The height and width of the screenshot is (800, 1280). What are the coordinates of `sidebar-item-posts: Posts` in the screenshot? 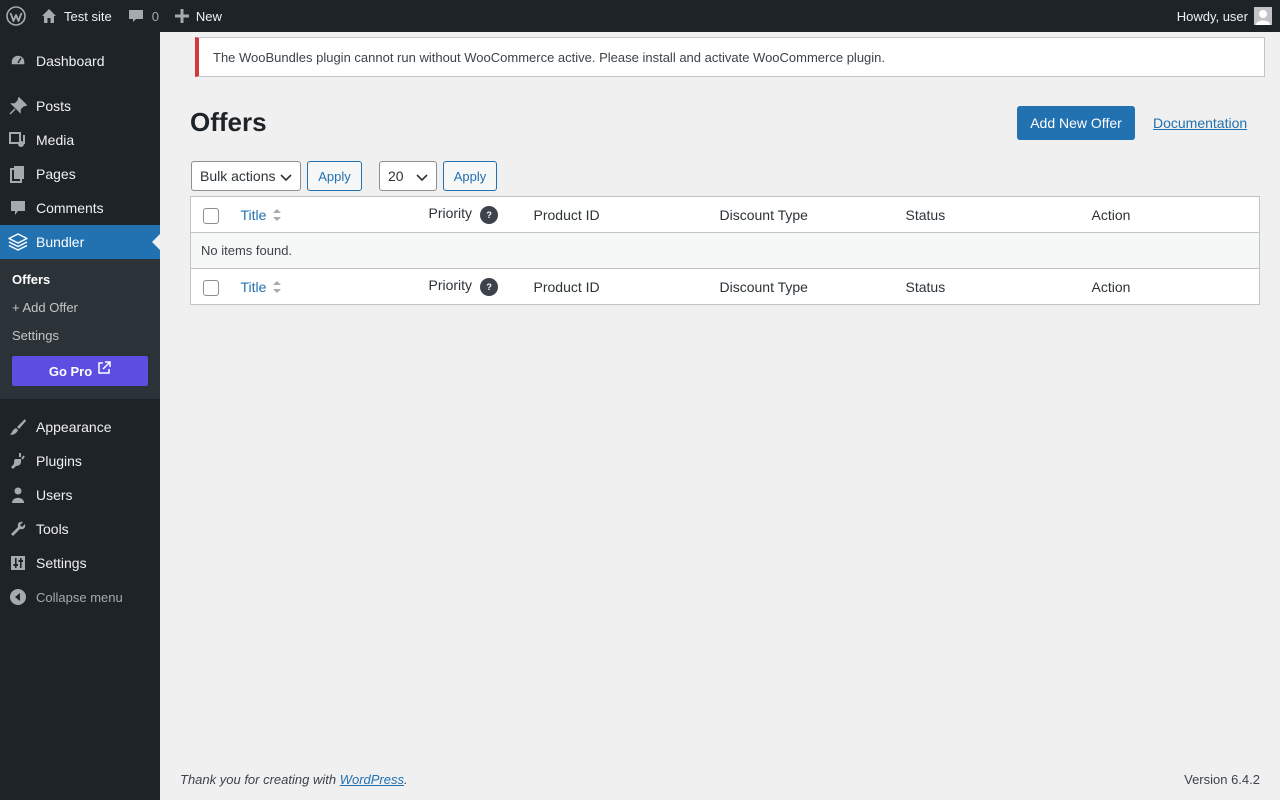 It's located at (80, 106).